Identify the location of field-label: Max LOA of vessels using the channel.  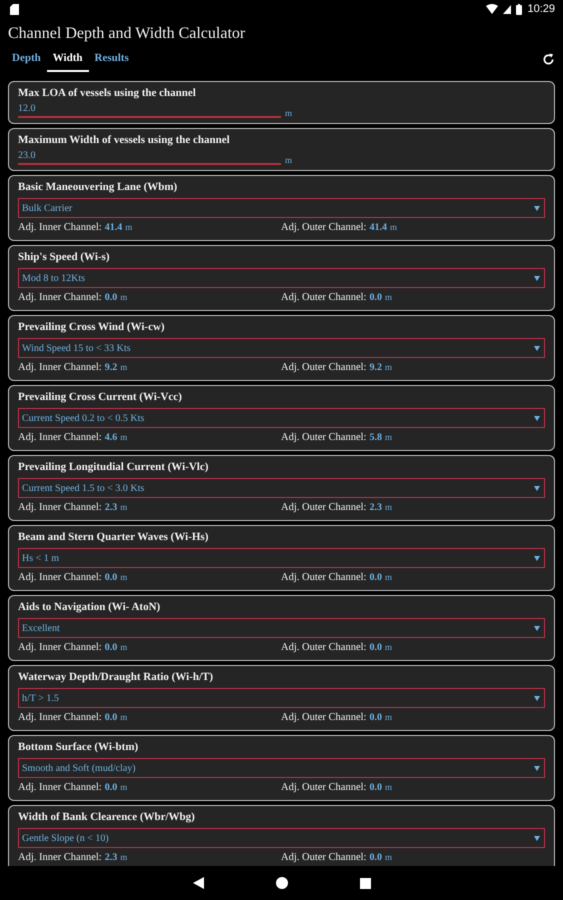
(107, 93).